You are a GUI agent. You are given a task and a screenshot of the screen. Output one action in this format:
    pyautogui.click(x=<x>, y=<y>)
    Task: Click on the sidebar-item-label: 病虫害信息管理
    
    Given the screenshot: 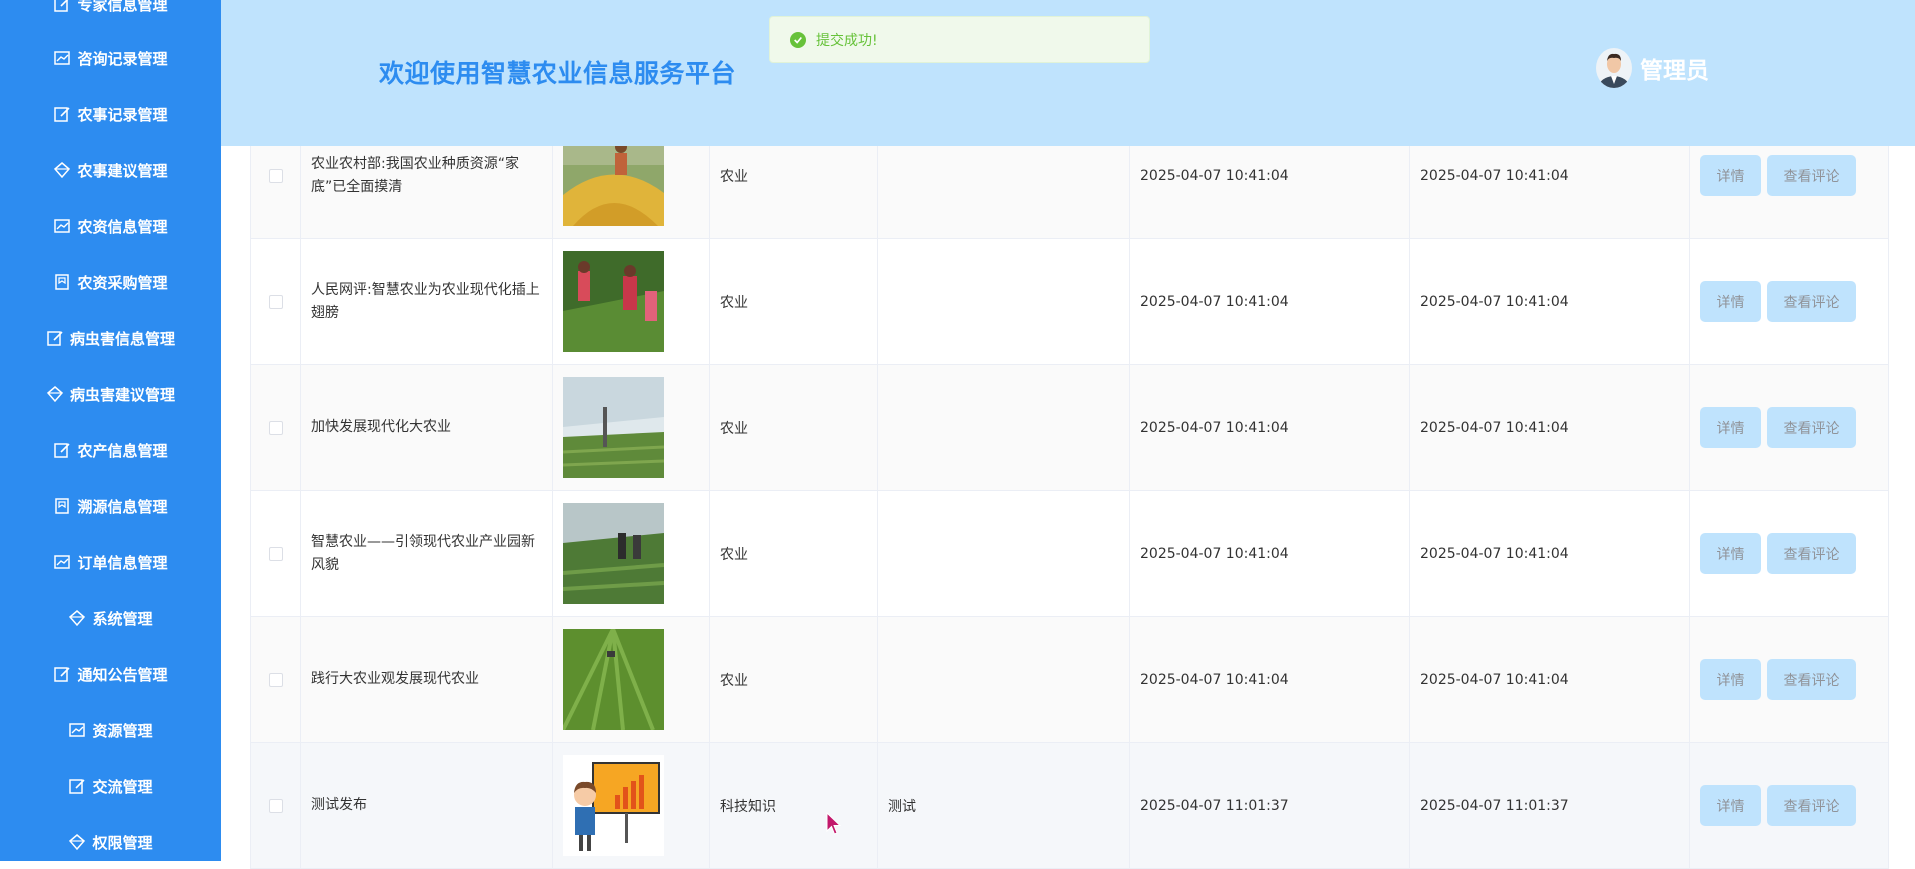 What is the action you would take?
    pyautogui.click(x=122, y=338)
    